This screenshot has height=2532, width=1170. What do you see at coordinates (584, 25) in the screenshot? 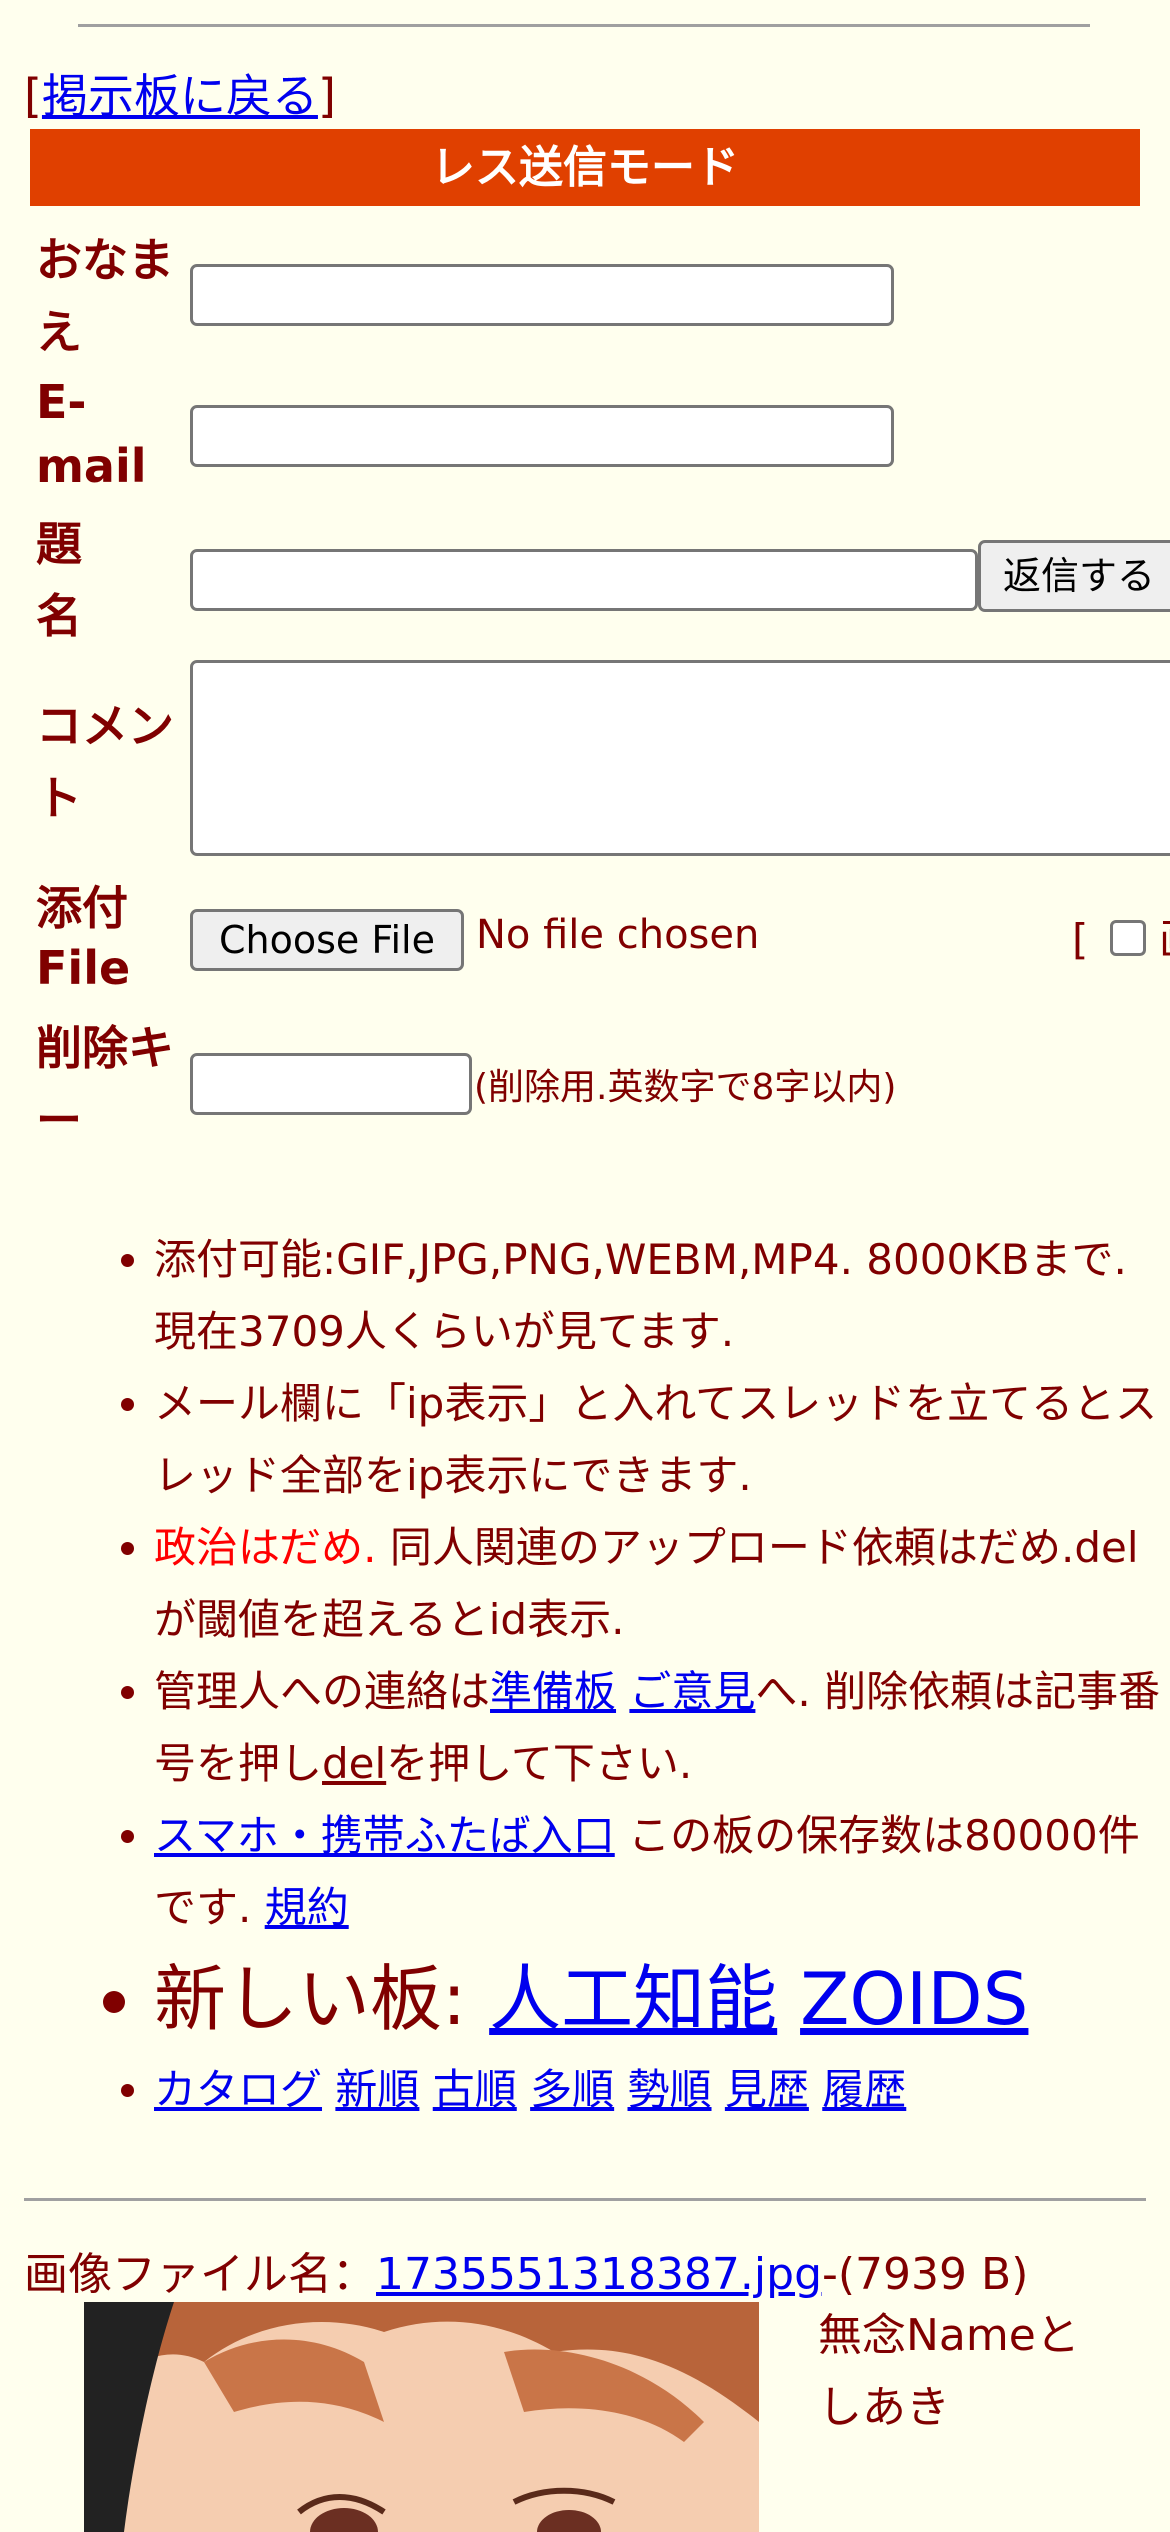
I see `top-divider` at bounding box center [584, 25].